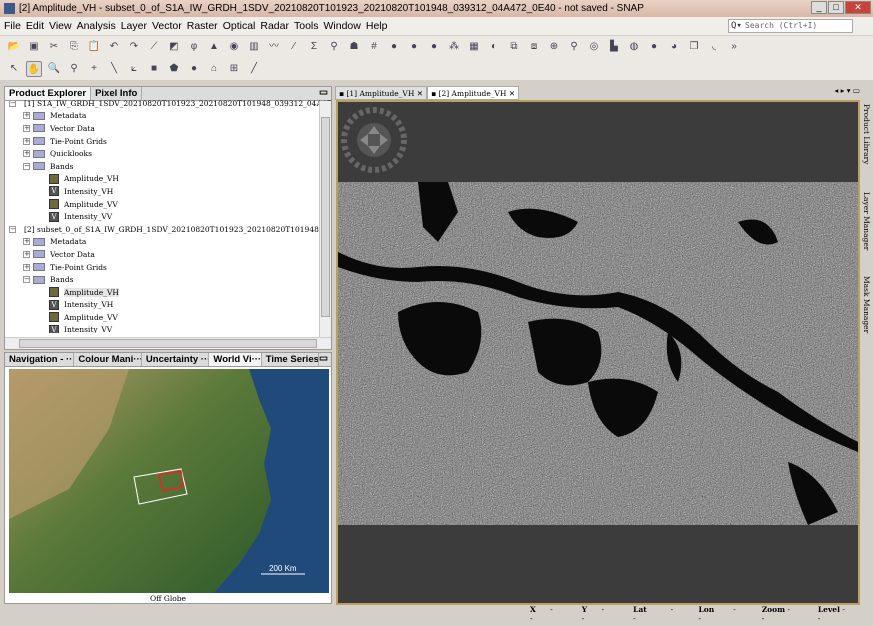  What do you see at coordinates (170, 179) in the screenshot?
I see `tree-band: Amplitude_VH` at bounding box center [170, 179].